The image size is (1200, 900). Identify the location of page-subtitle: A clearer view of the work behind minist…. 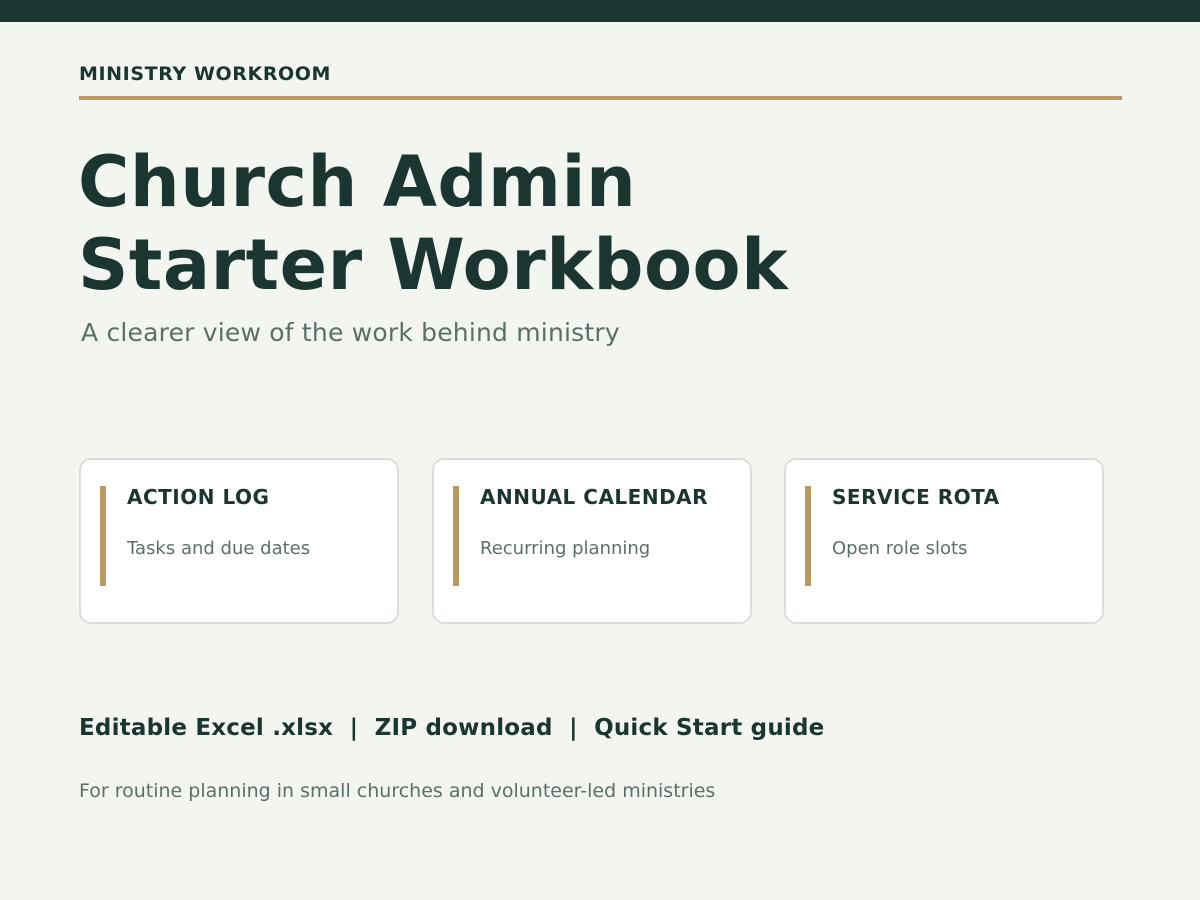
(350, 332).